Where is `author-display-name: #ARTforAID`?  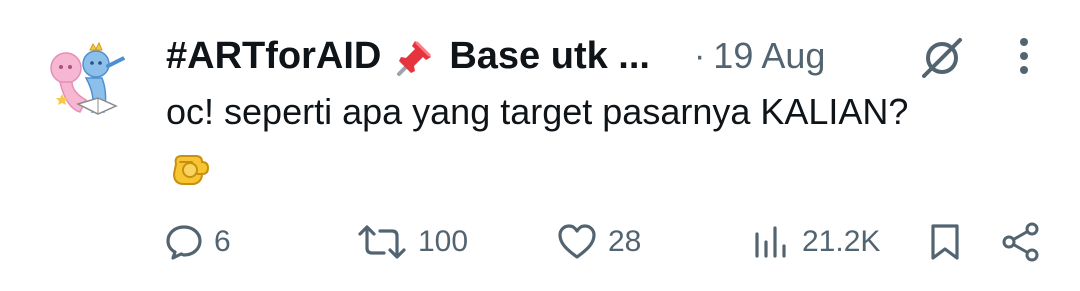 author-display-name: #ARTforAID is located at coordinates (273, 56).